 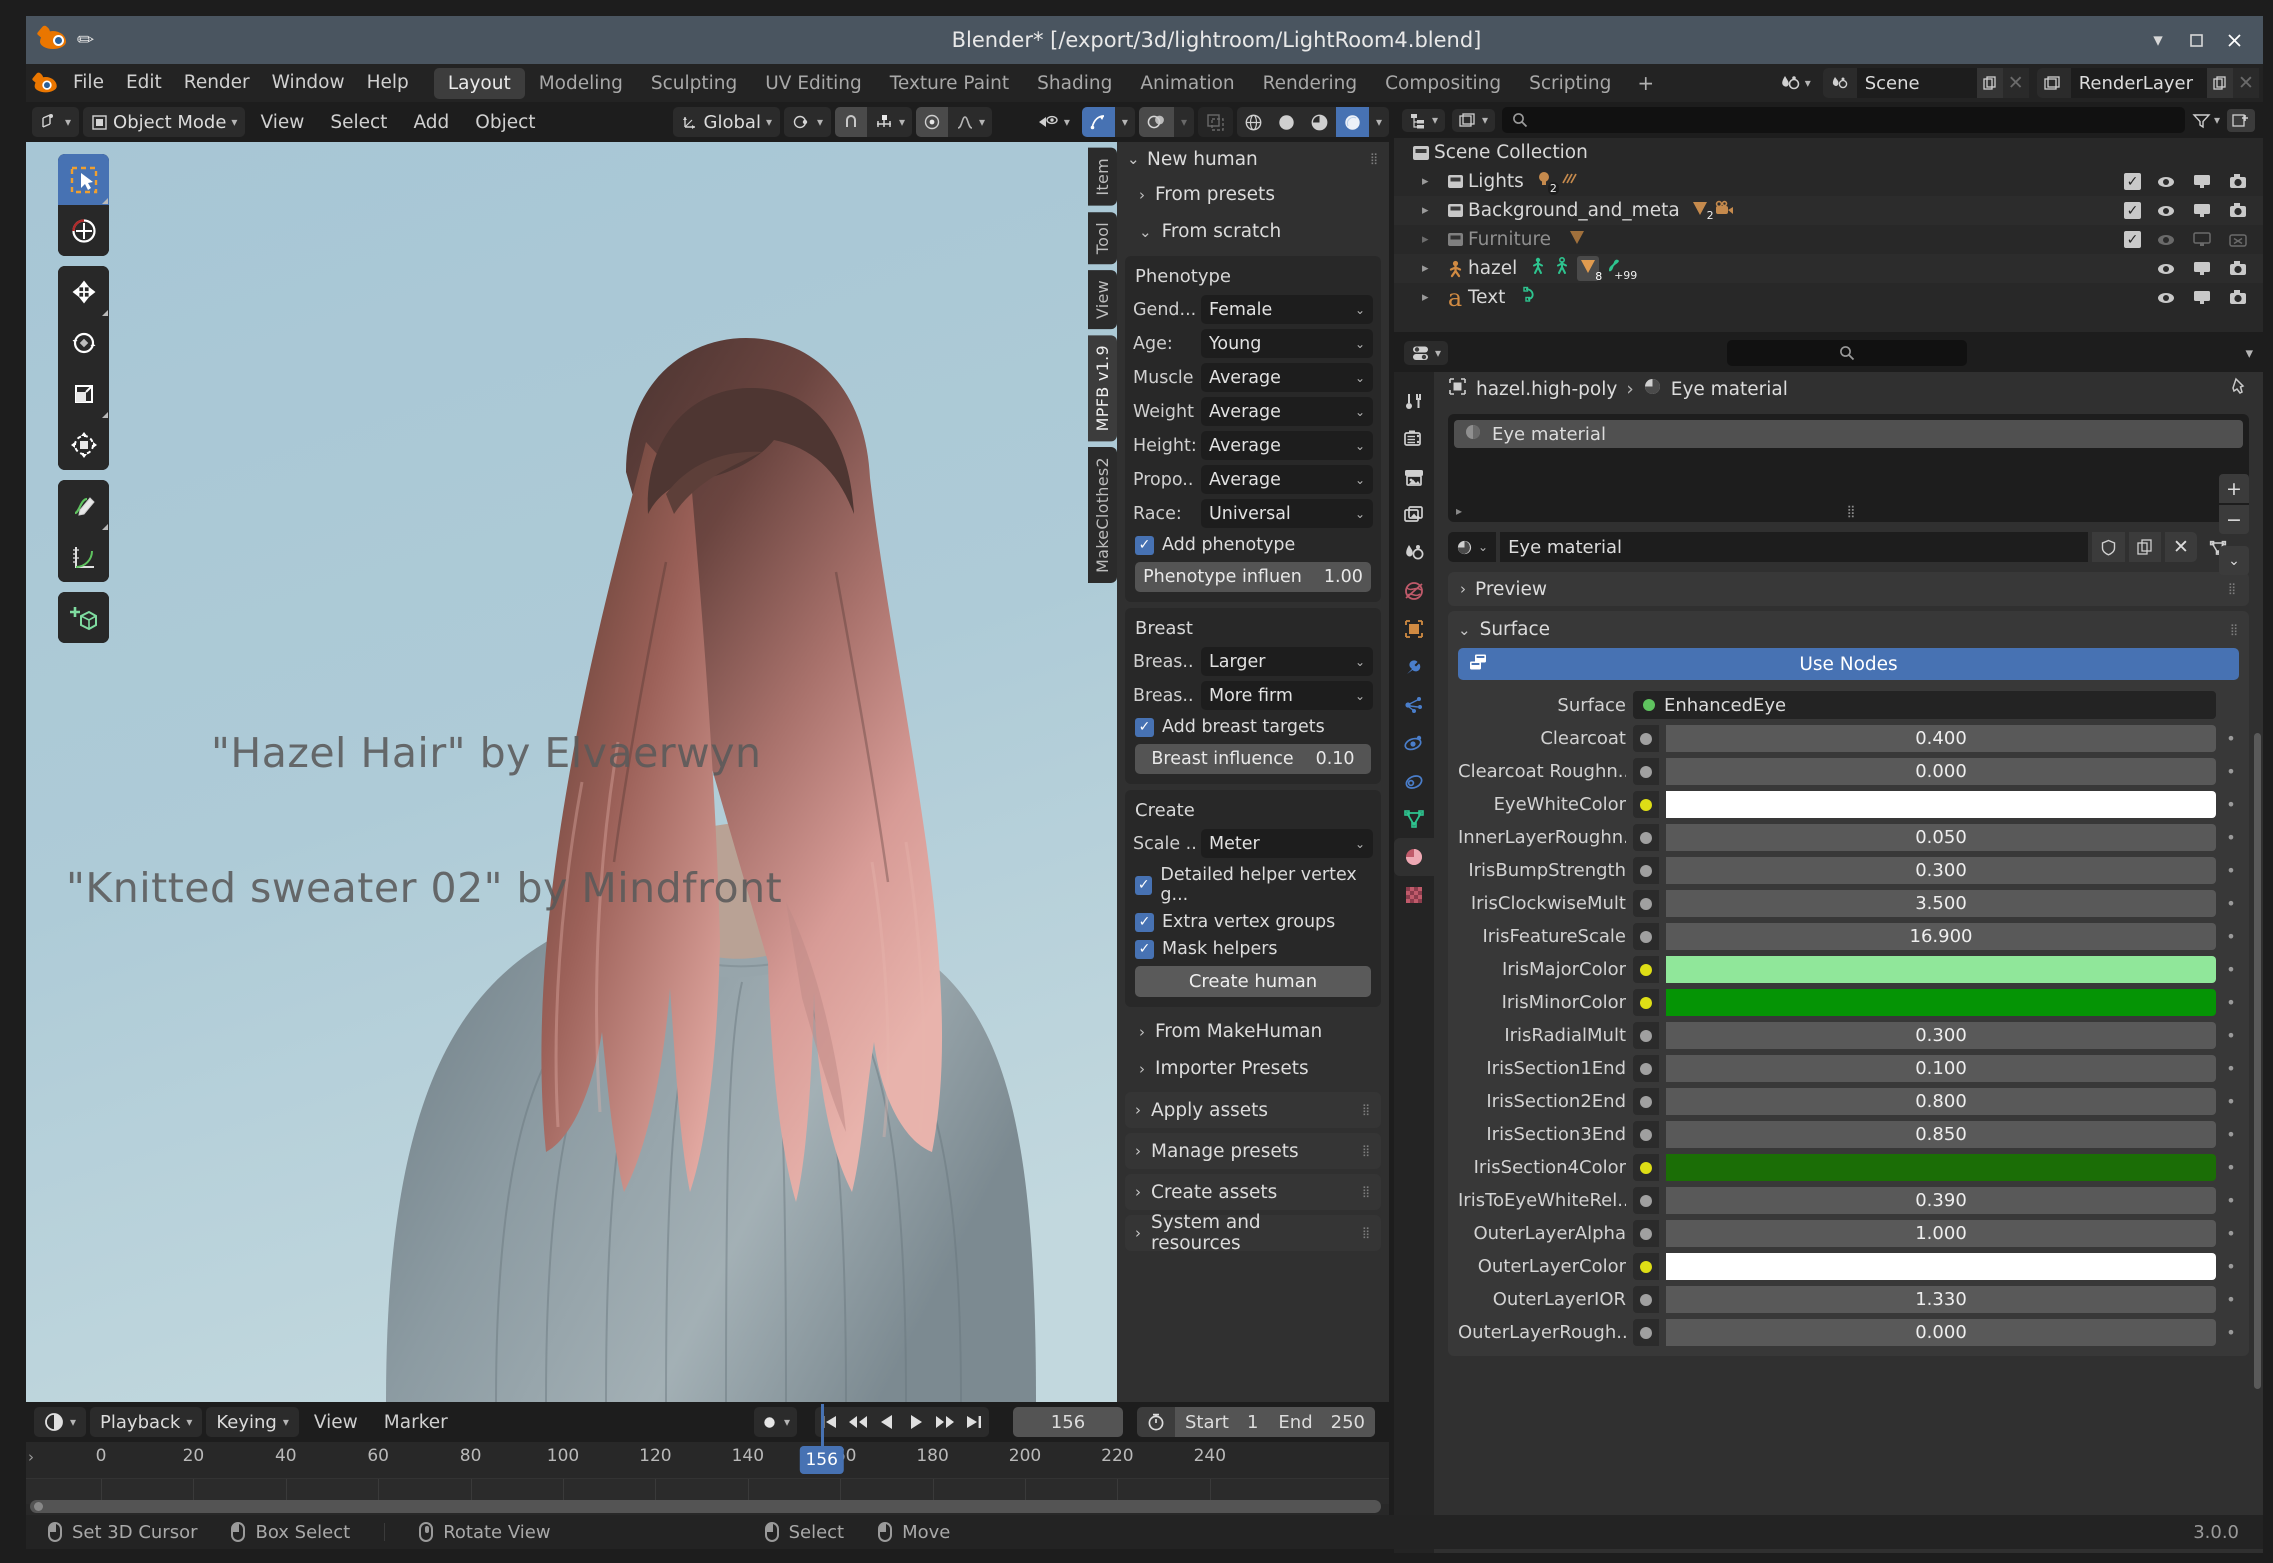 What do you see at coordinates (1253, 577) in the screenshot?
I see `phenotype-influence-slider: Phenotype influen 1.00` at bounding box center [1253, 577].